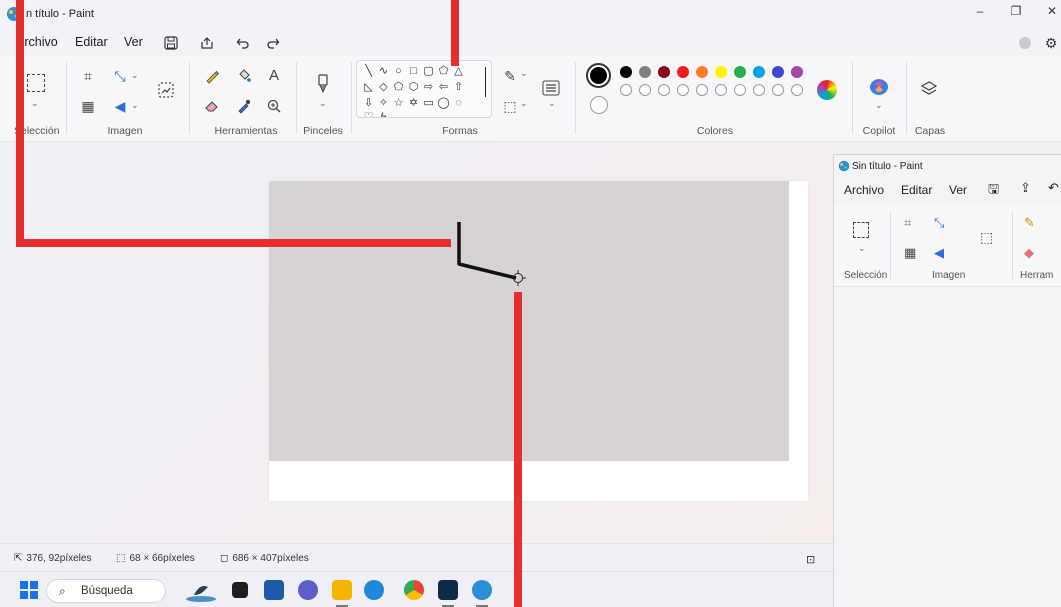  Describe the element at coordinates (368, 114) in the screenshot. I see `heart-shape-icon: ♡` at that location.